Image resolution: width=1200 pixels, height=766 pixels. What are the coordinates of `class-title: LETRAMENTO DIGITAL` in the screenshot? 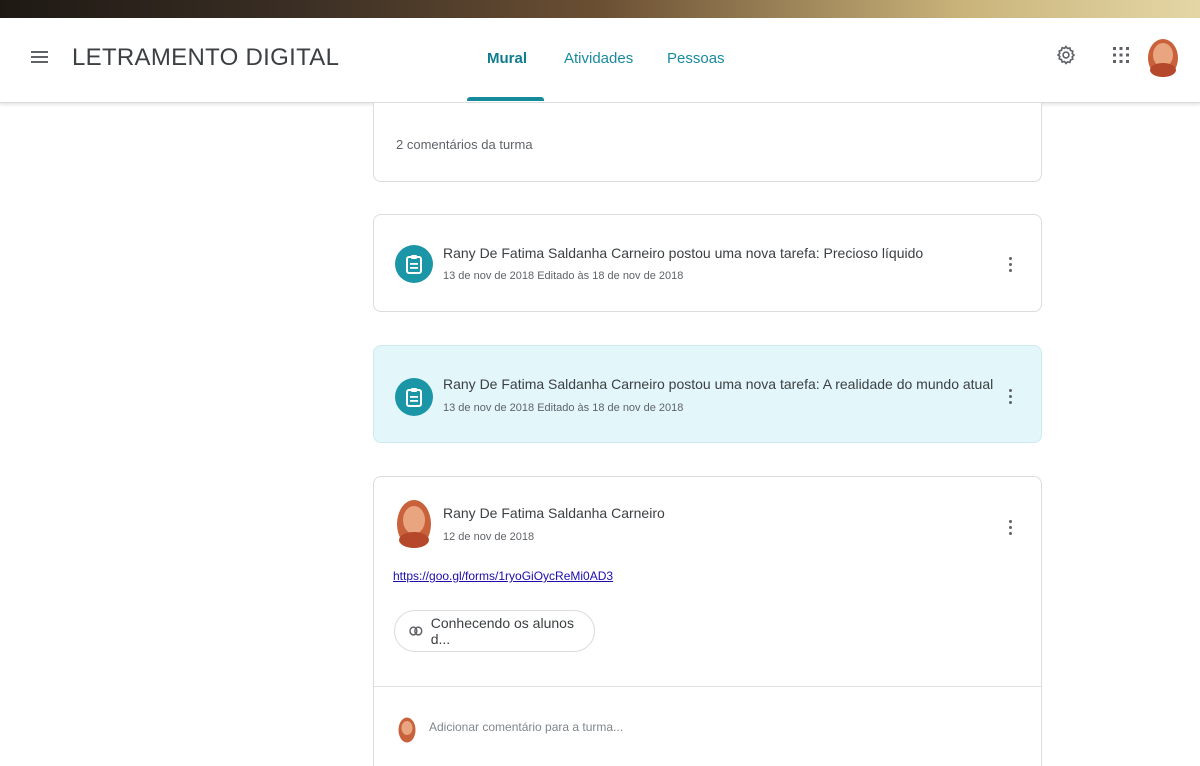 It's located at (206, 57).